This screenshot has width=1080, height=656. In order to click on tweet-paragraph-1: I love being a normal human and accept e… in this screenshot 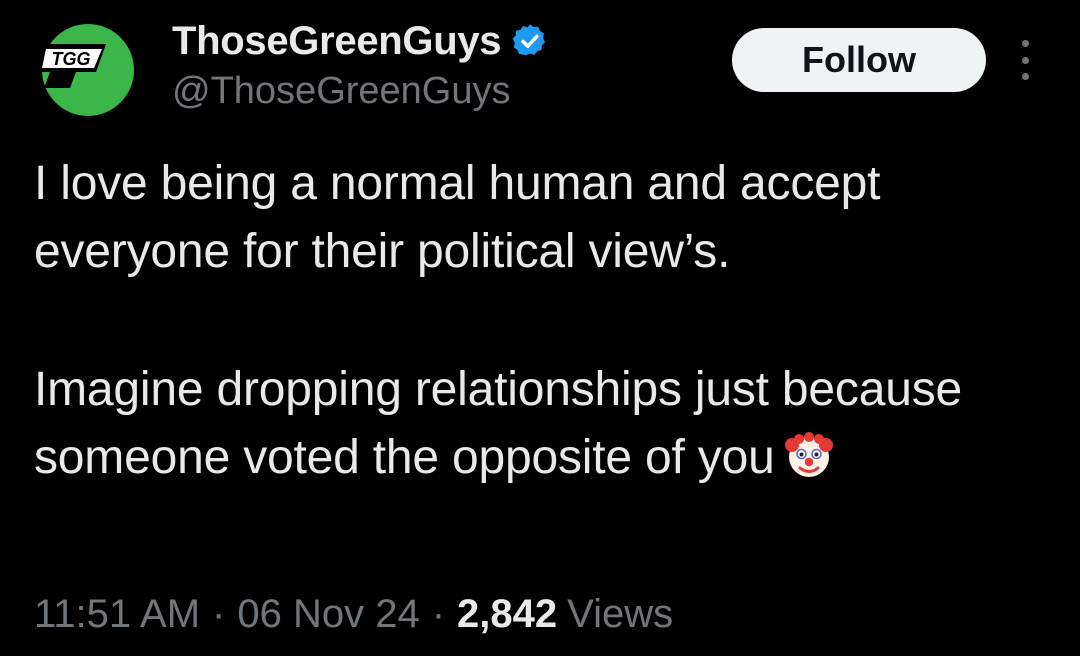, I will do `click(464, 217)`.